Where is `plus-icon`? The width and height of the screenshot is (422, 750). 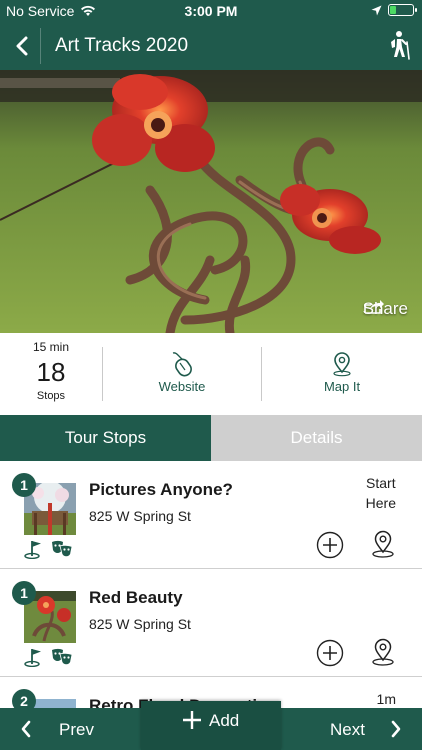 plus-icon is located at coordinates (192, 720).